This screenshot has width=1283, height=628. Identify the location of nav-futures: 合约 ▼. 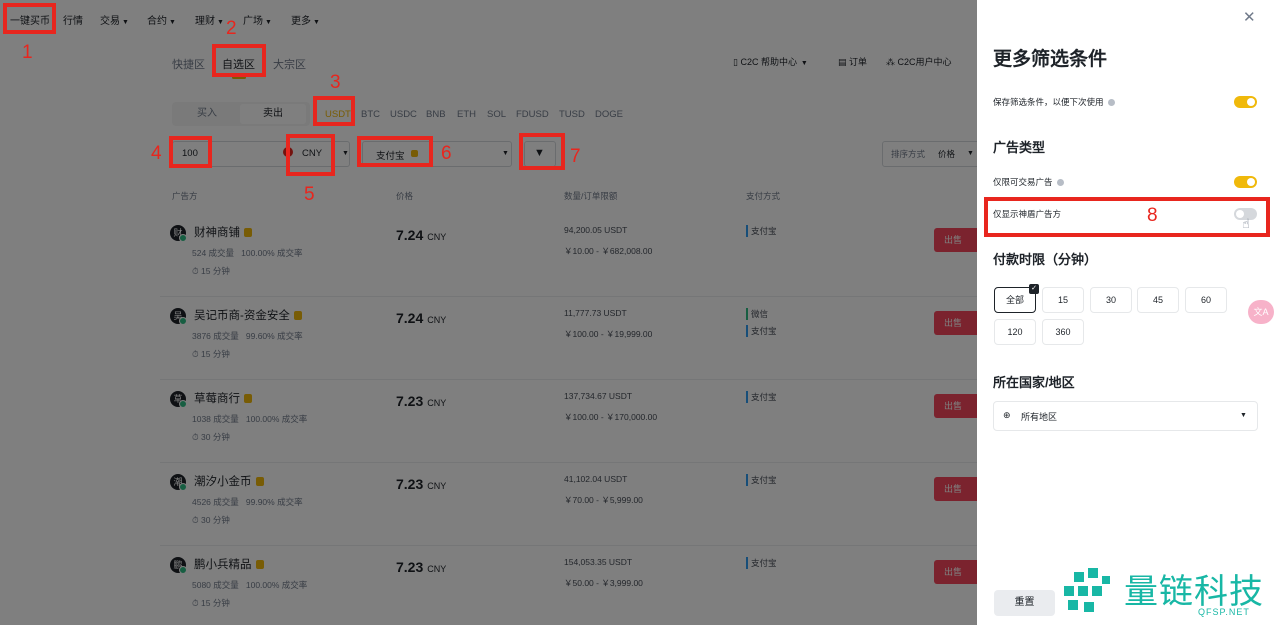
(161, 19).